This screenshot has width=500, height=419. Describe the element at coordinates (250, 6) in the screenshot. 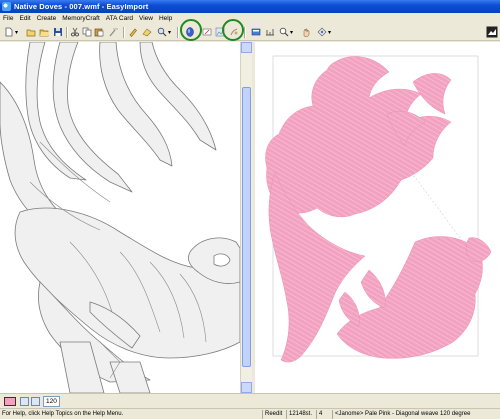

I see `title-bar: Native Doves - 007.wmf - EasyImport` at that location.